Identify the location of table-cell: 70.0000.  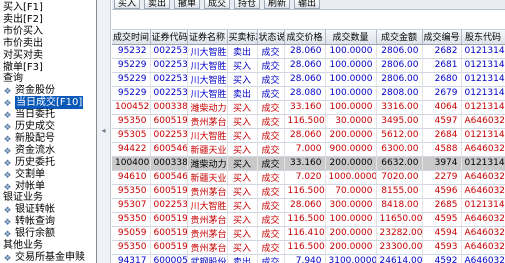
(351, 191).